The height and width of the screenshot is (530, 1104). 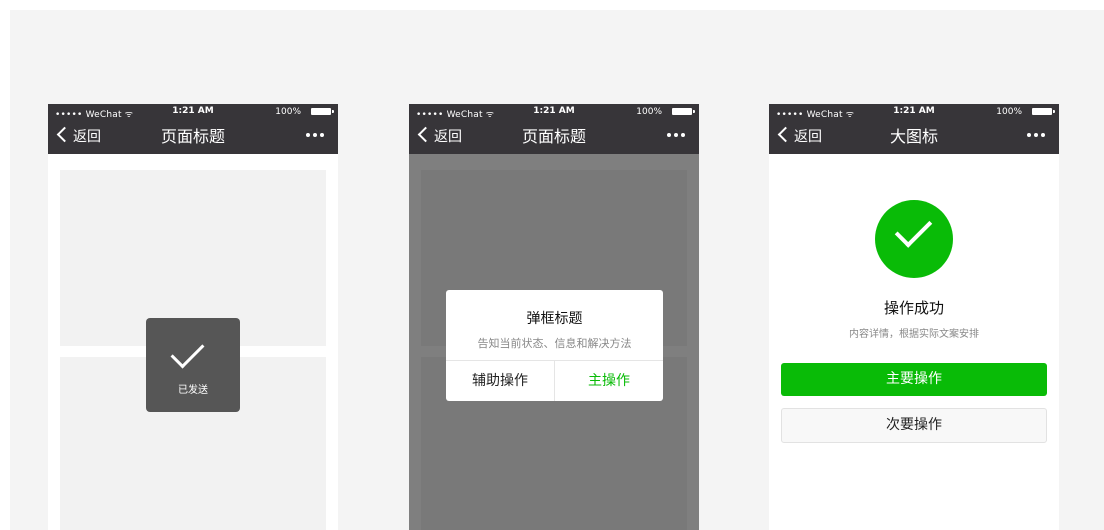 I want to click on dialog-secondary-button: 辅助操作, so click(x=500, y=381).